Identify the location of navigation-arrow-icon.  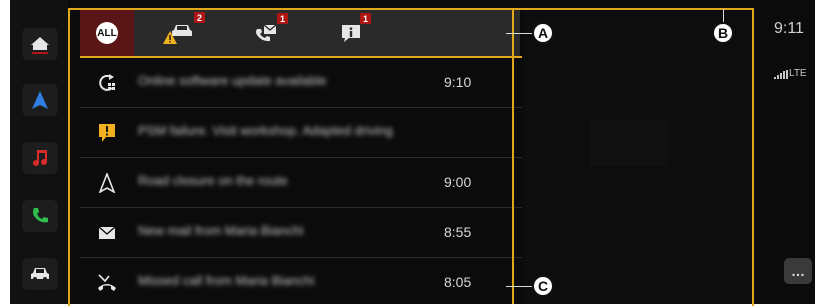
(40, 100).